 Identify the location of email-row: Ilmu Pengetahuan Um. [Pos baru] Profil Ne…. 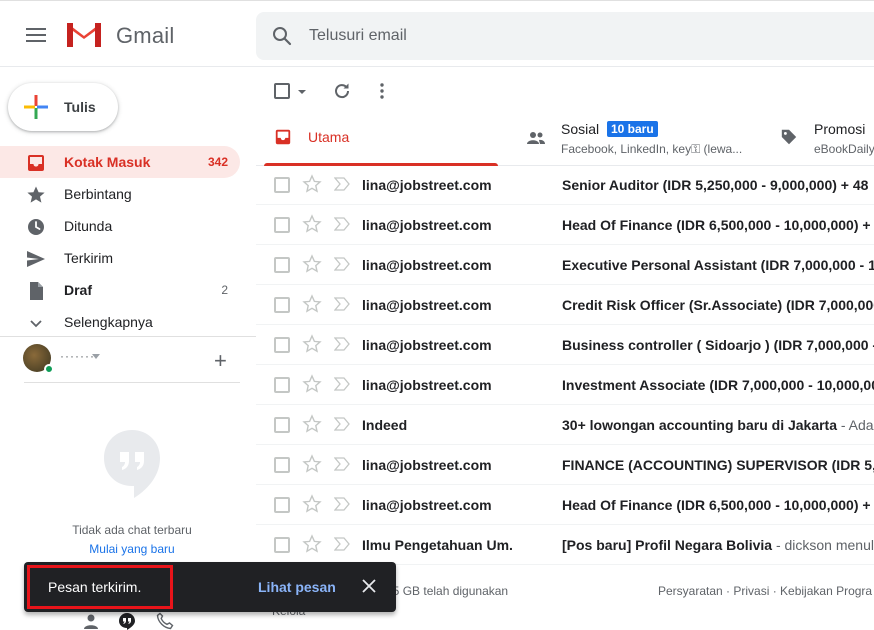
(565, 545).